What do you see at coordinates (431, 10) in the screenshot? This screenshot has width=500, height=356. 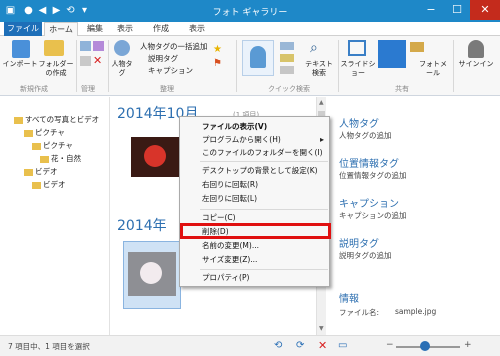 I see `minimize-button: −` at bounding box center [431, 10].